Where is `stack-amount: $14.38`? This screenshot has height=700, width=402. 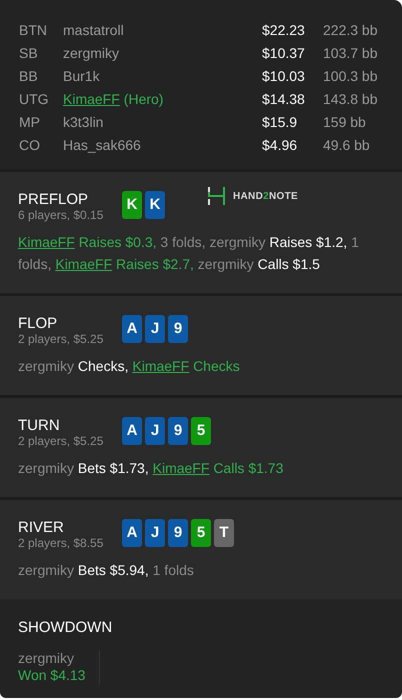 stack-amount: $14.38 is located at coordinates (284, 99).